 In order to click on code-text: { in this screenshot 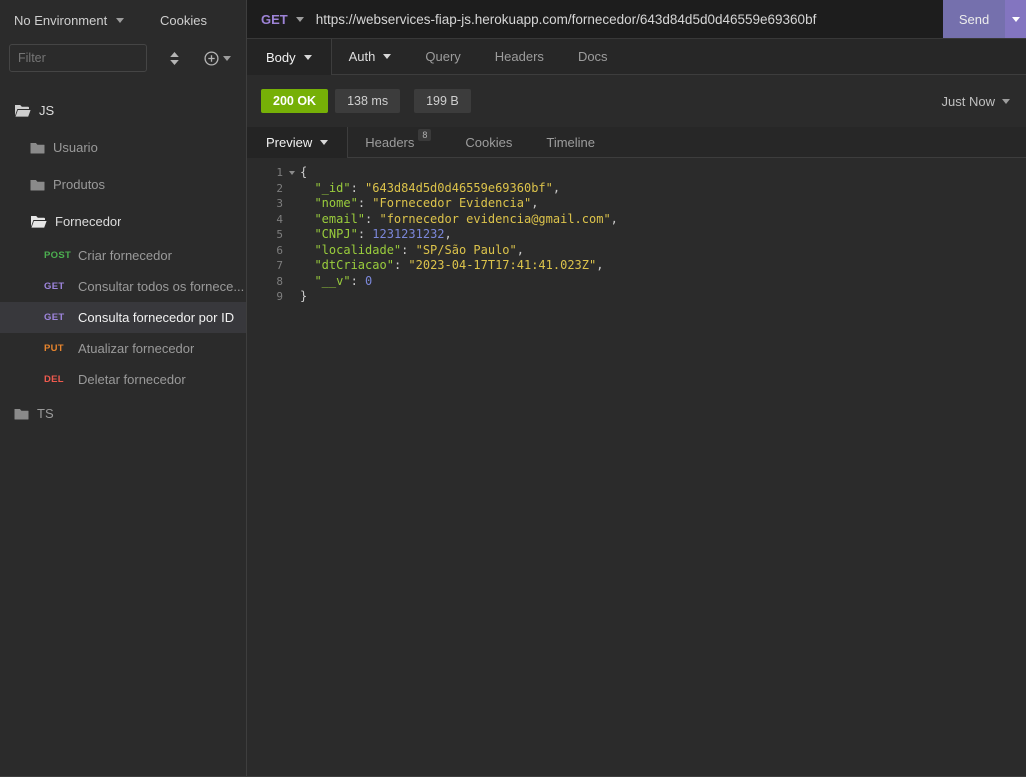, I will do `click(303, 173)`.